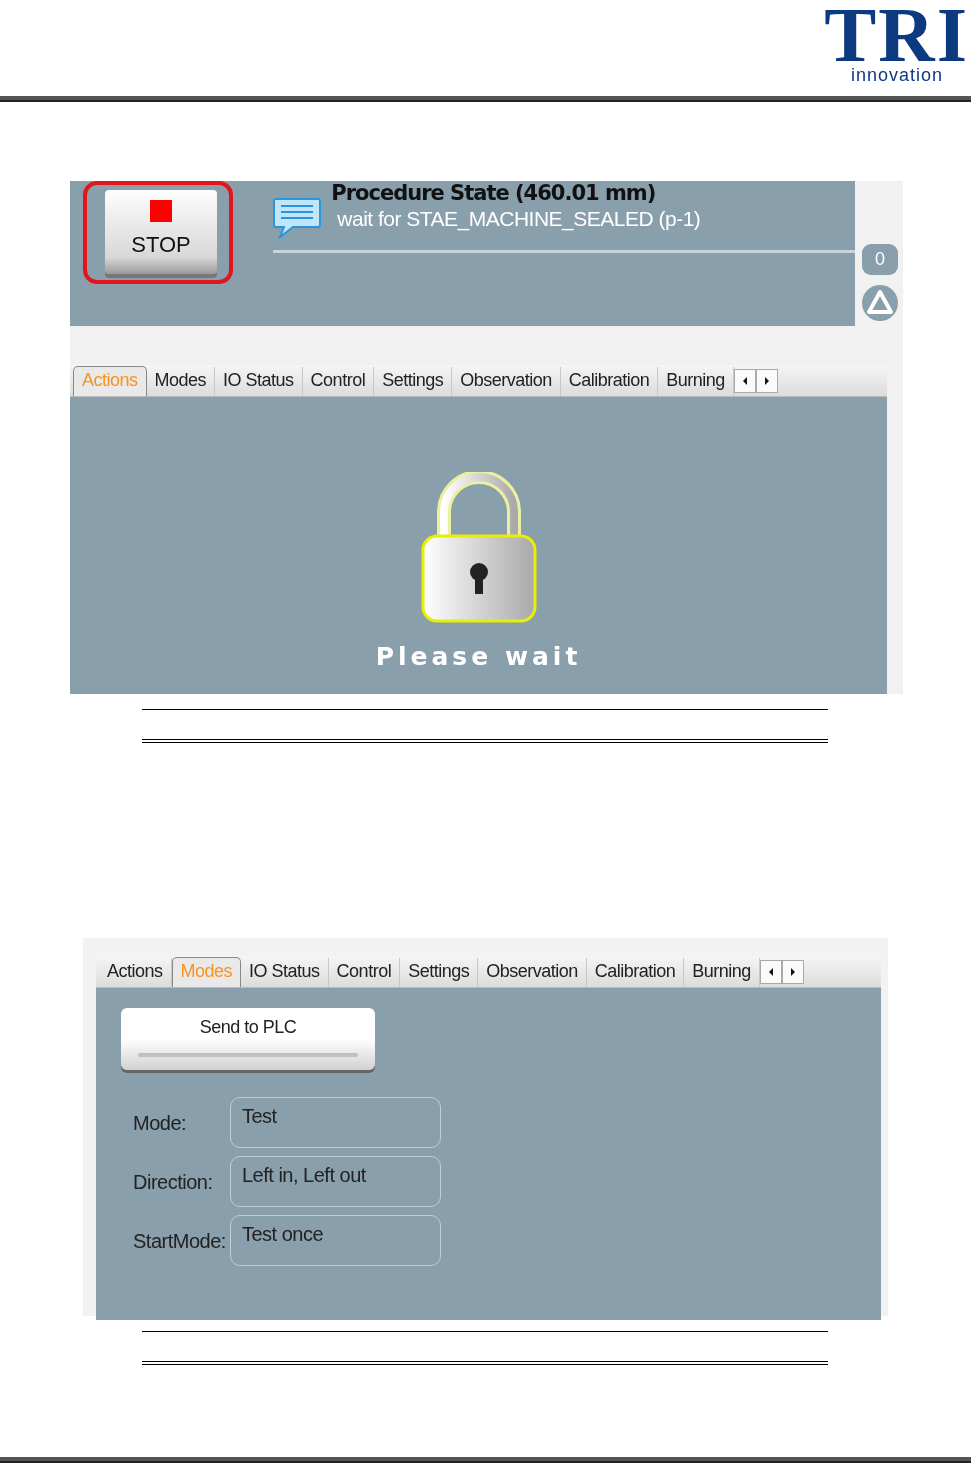 The height and width of the screenshot is (1477, 971). Describe the element at coordinates (494, 194) in the screenshot. I see `procedure-title: Procedure State (460.01 mm)` at that location.